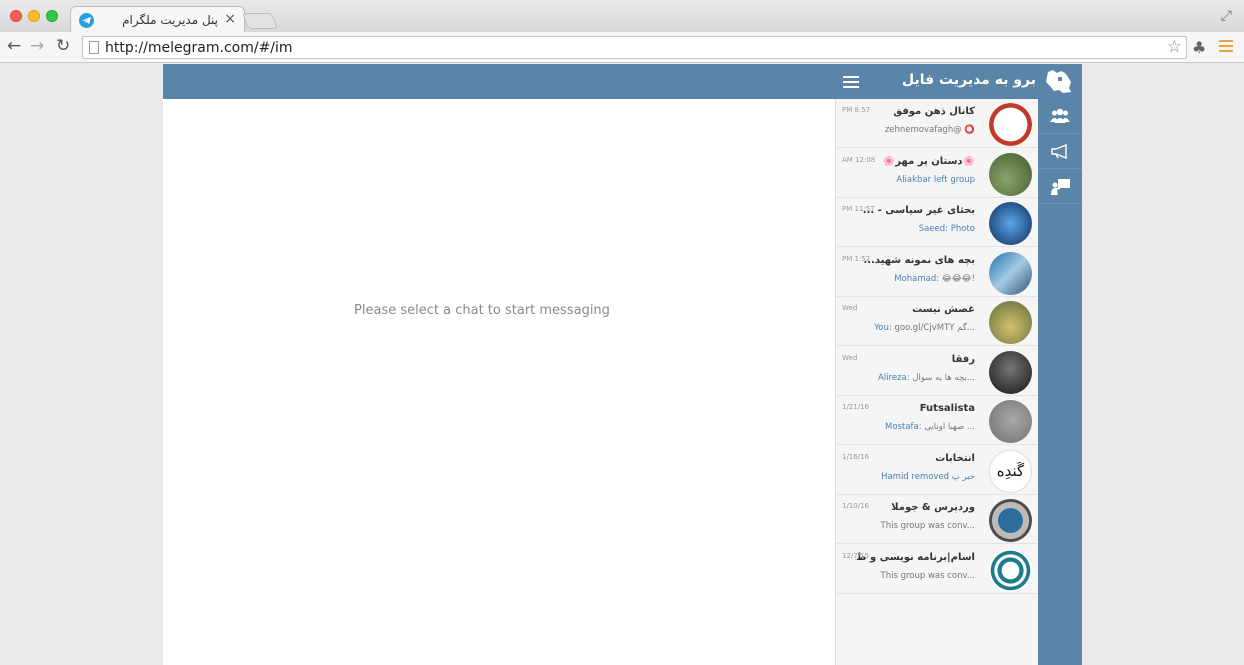  What do you see at coordinates (859, 159) in the screenshot?
I see `chat-time: AM 12:08` at bounding box center [859, 159].